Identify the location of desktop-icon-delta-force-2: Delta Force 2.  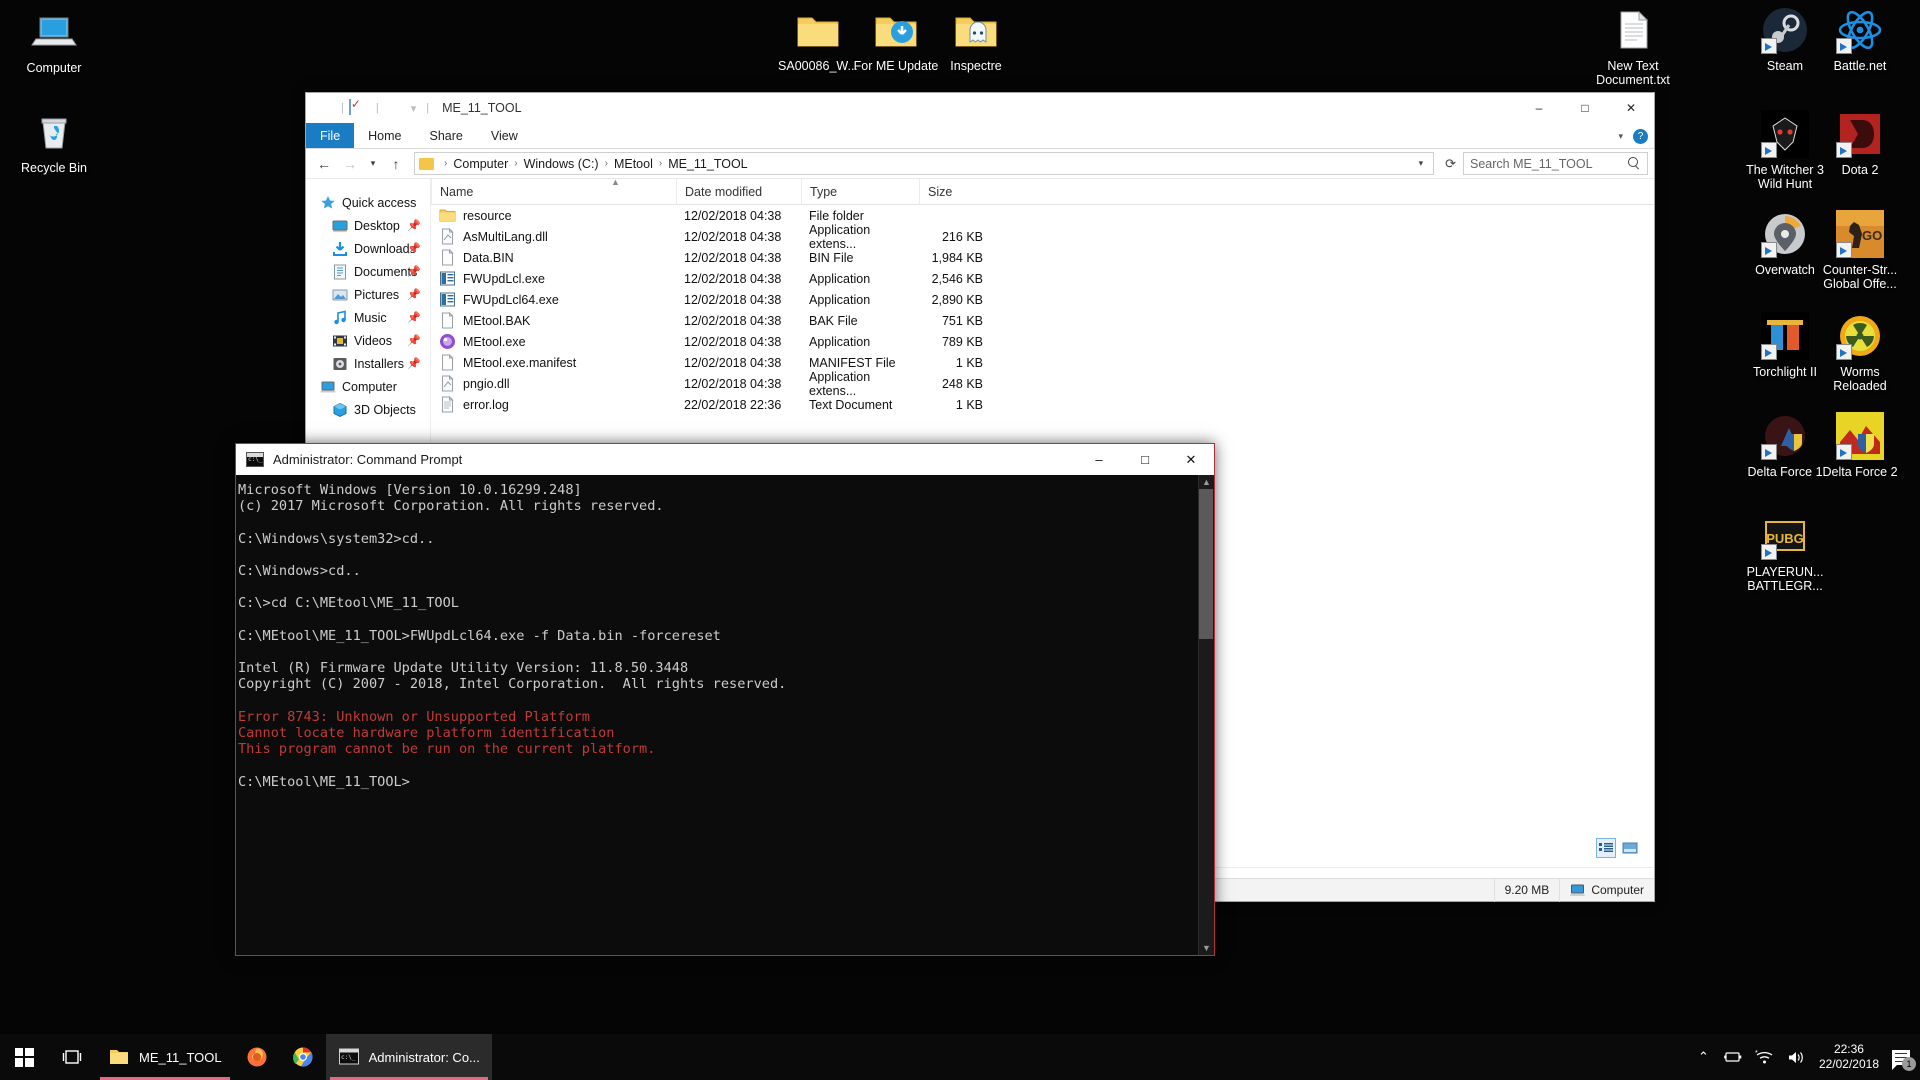
(1860, 445).